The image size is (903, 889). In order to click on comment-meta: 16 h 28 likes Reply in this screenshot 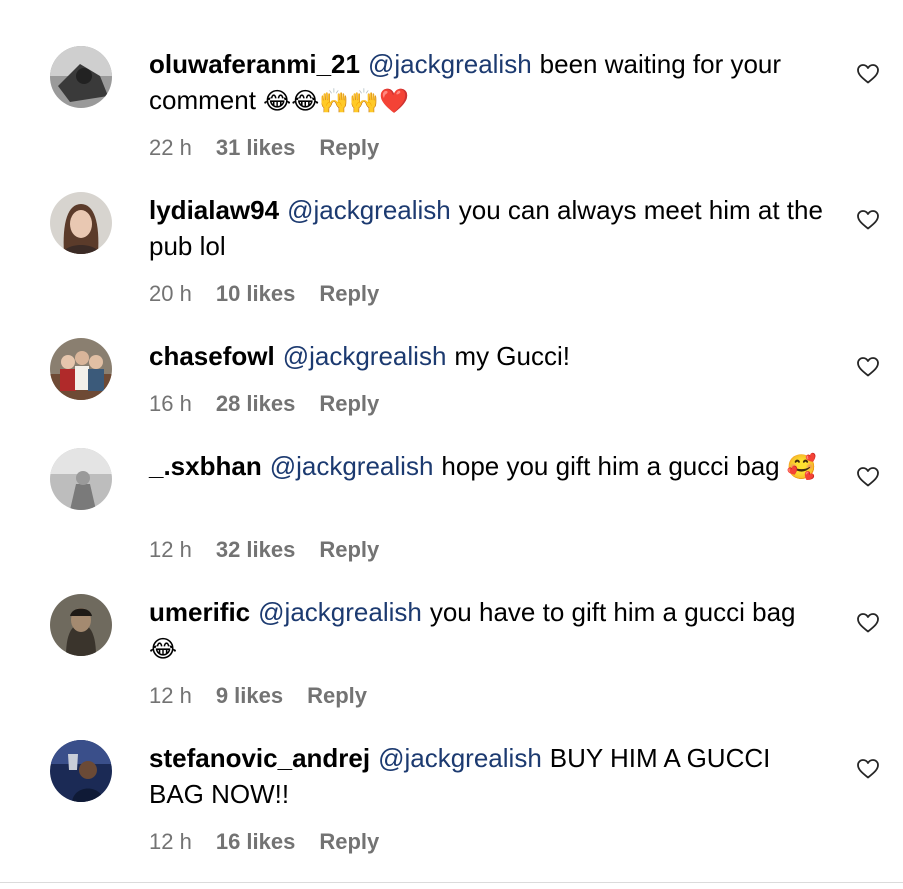, I will do `click(264, 404)`.